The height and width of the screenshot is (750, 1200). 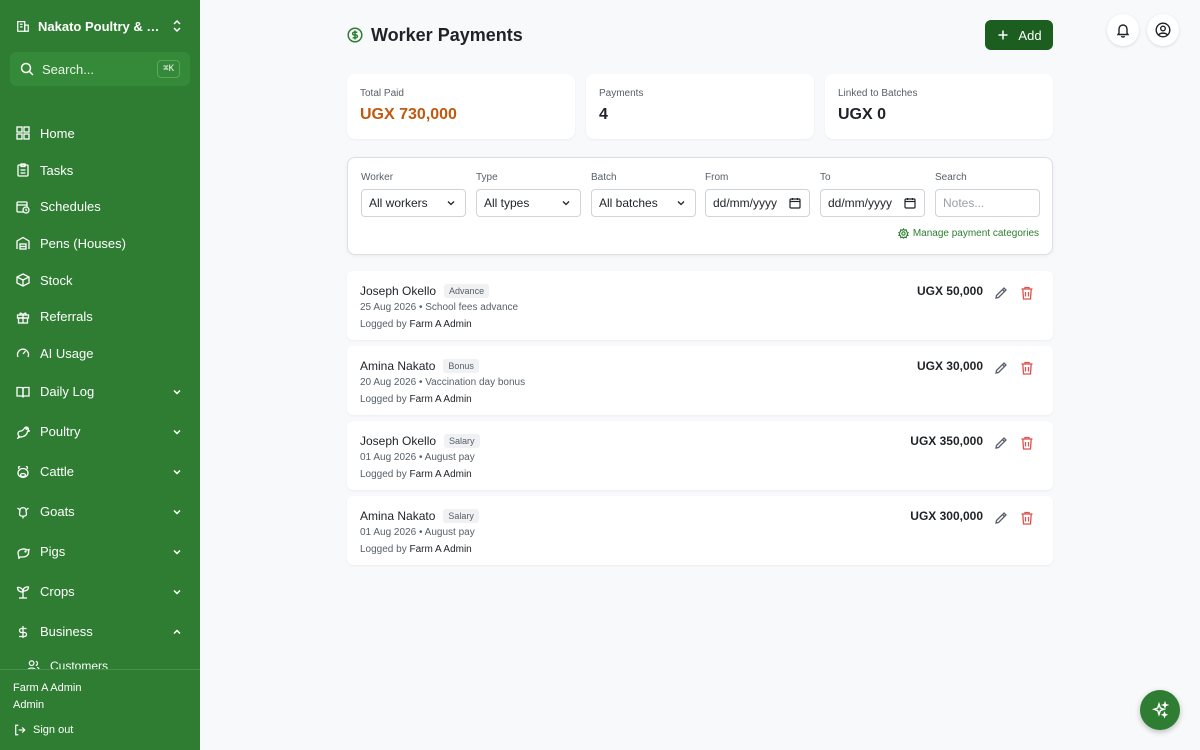 What do you see at coordinates (1003, 35) in the screenshot?
I see `plus-icon` at bounding box center [1003, 35].